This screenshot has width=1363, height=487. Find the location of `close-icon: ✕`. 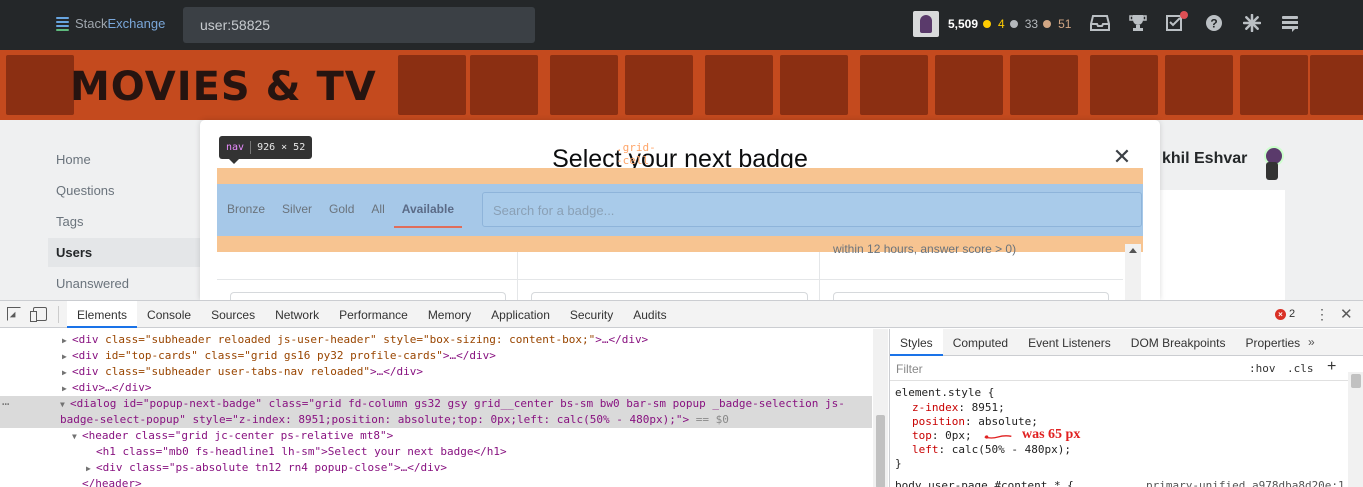

close-icon: ✕ is located at coordinates (1122, 157).